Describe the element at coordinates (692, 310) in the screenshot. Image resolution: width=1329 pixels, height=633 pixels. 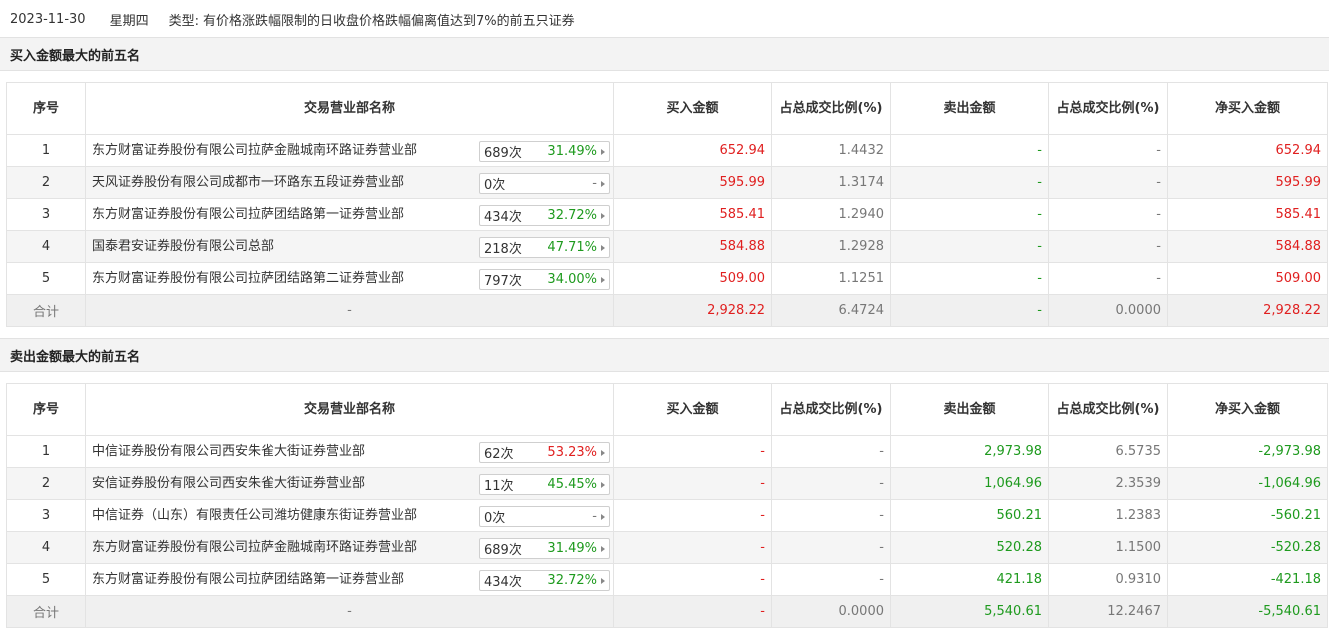
I see `total-buy-amount: 2,928.22` at that location.